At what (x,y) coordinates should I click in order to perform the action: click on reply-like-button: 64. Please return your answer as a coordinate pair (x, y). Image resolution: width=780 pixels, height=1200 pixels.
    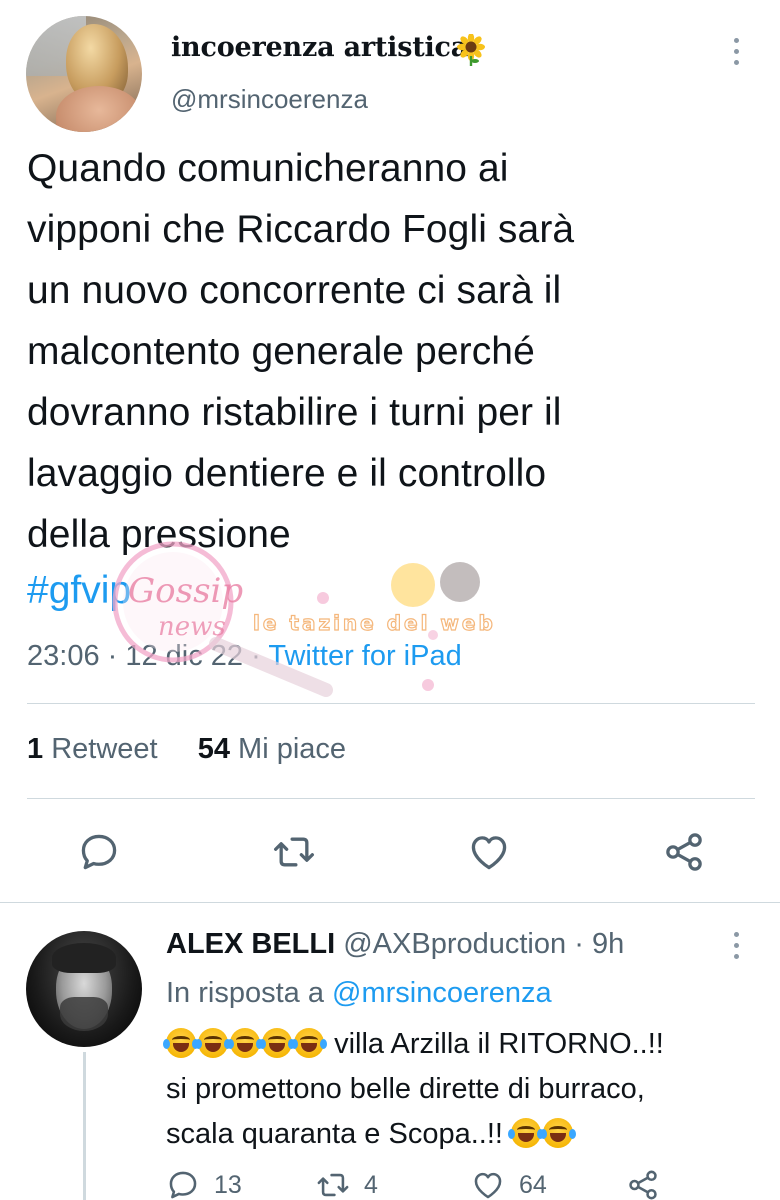
    Looking at the image, I should click on (509, 1184).